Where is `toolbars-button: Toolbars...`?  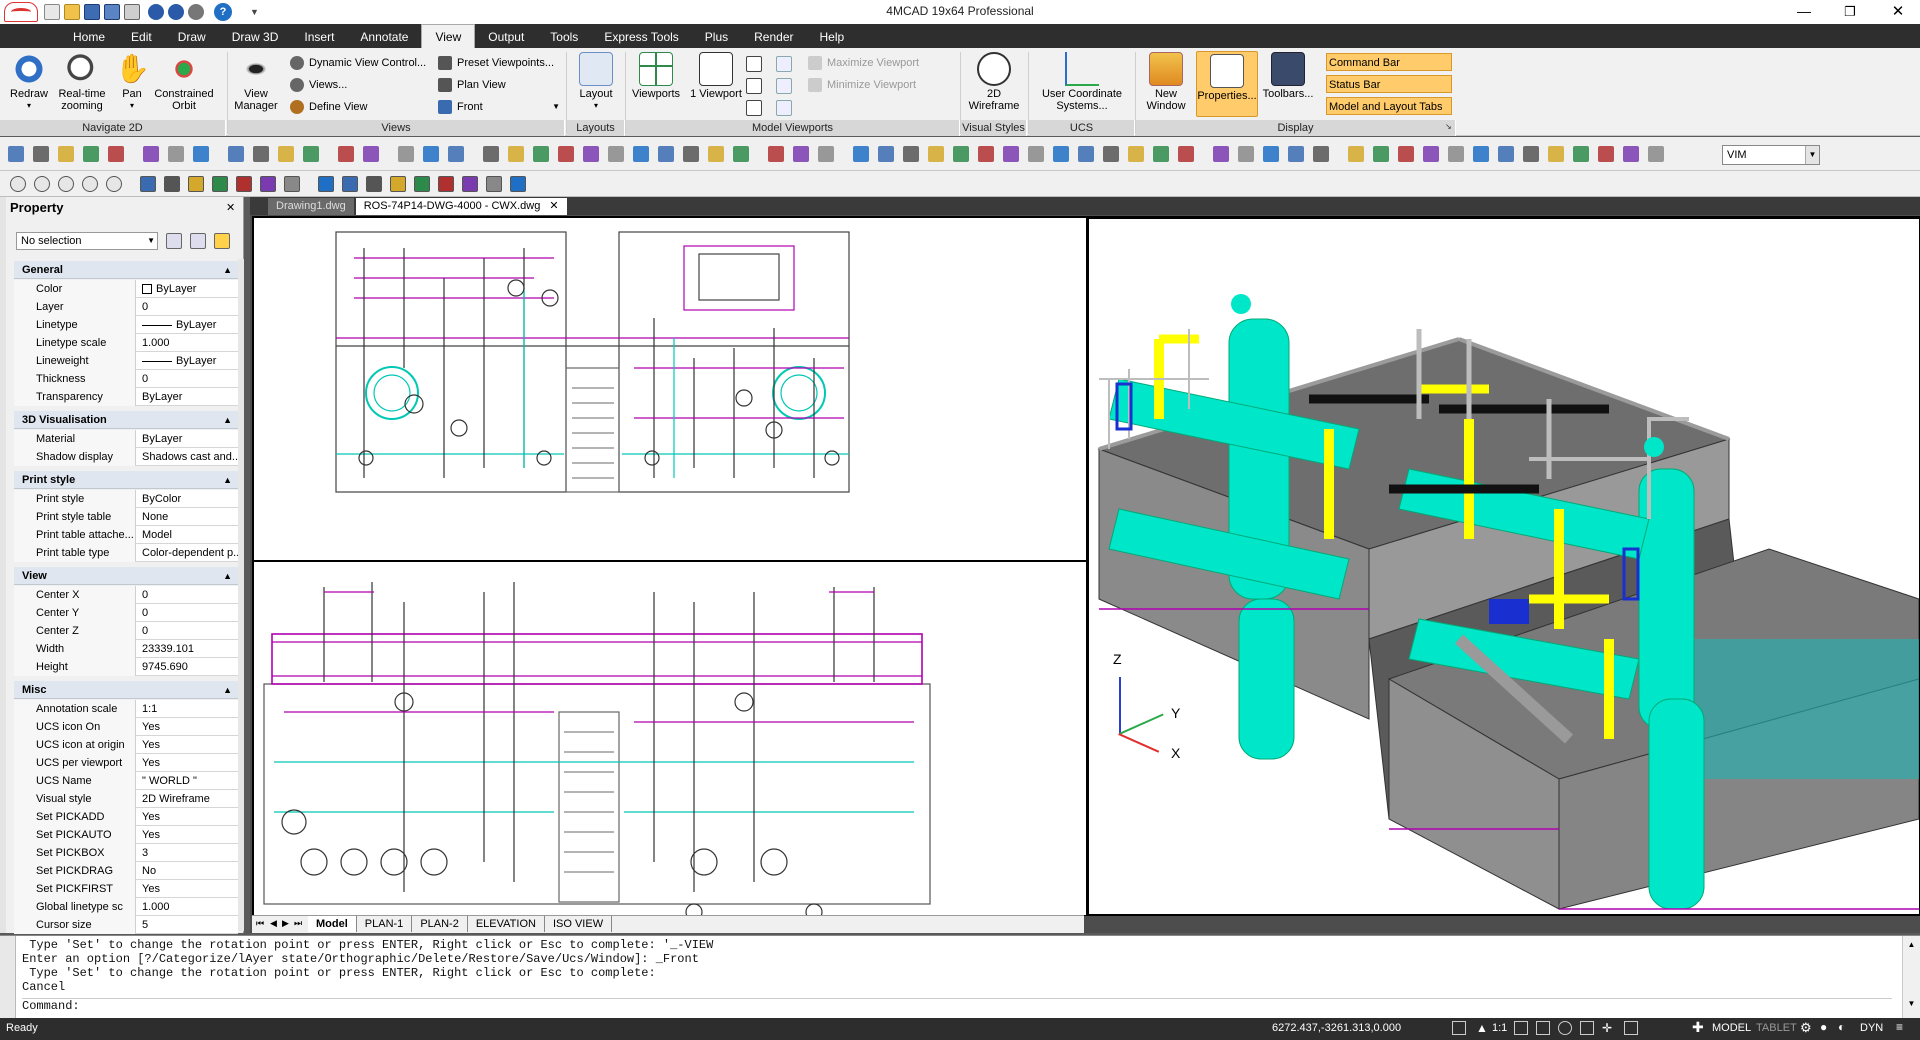
toolbars-button: Toolbars... is located at coordinates (1288, 76).